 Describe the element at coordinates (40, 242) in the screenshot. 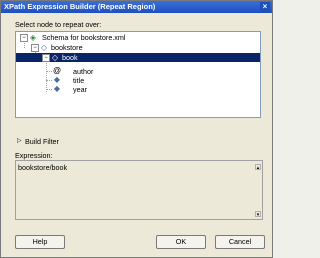

I see `help-button: Help` at that location.